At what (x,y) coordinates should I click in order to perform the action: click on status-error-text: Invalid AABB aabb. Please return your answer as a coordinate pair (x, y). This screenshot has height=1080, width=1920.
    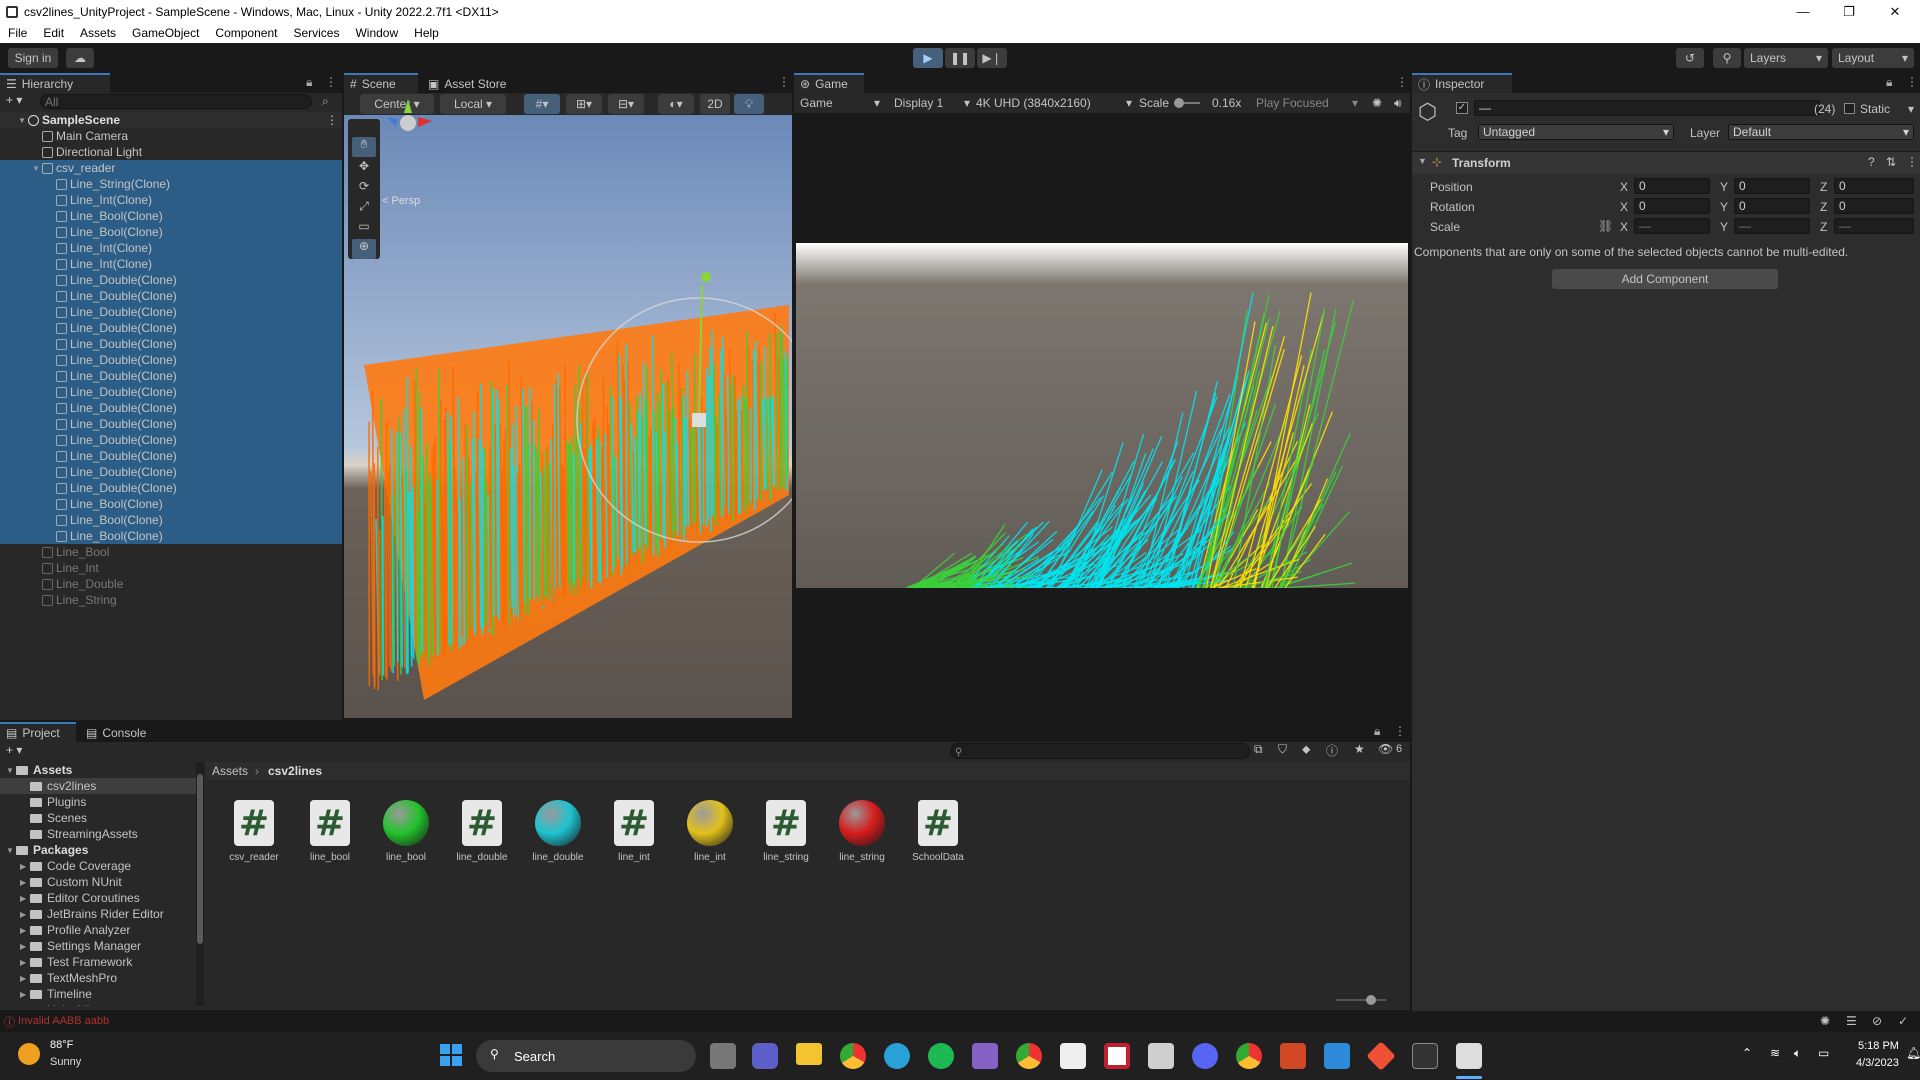
    Looking at the image, I should click on (63, 1021).